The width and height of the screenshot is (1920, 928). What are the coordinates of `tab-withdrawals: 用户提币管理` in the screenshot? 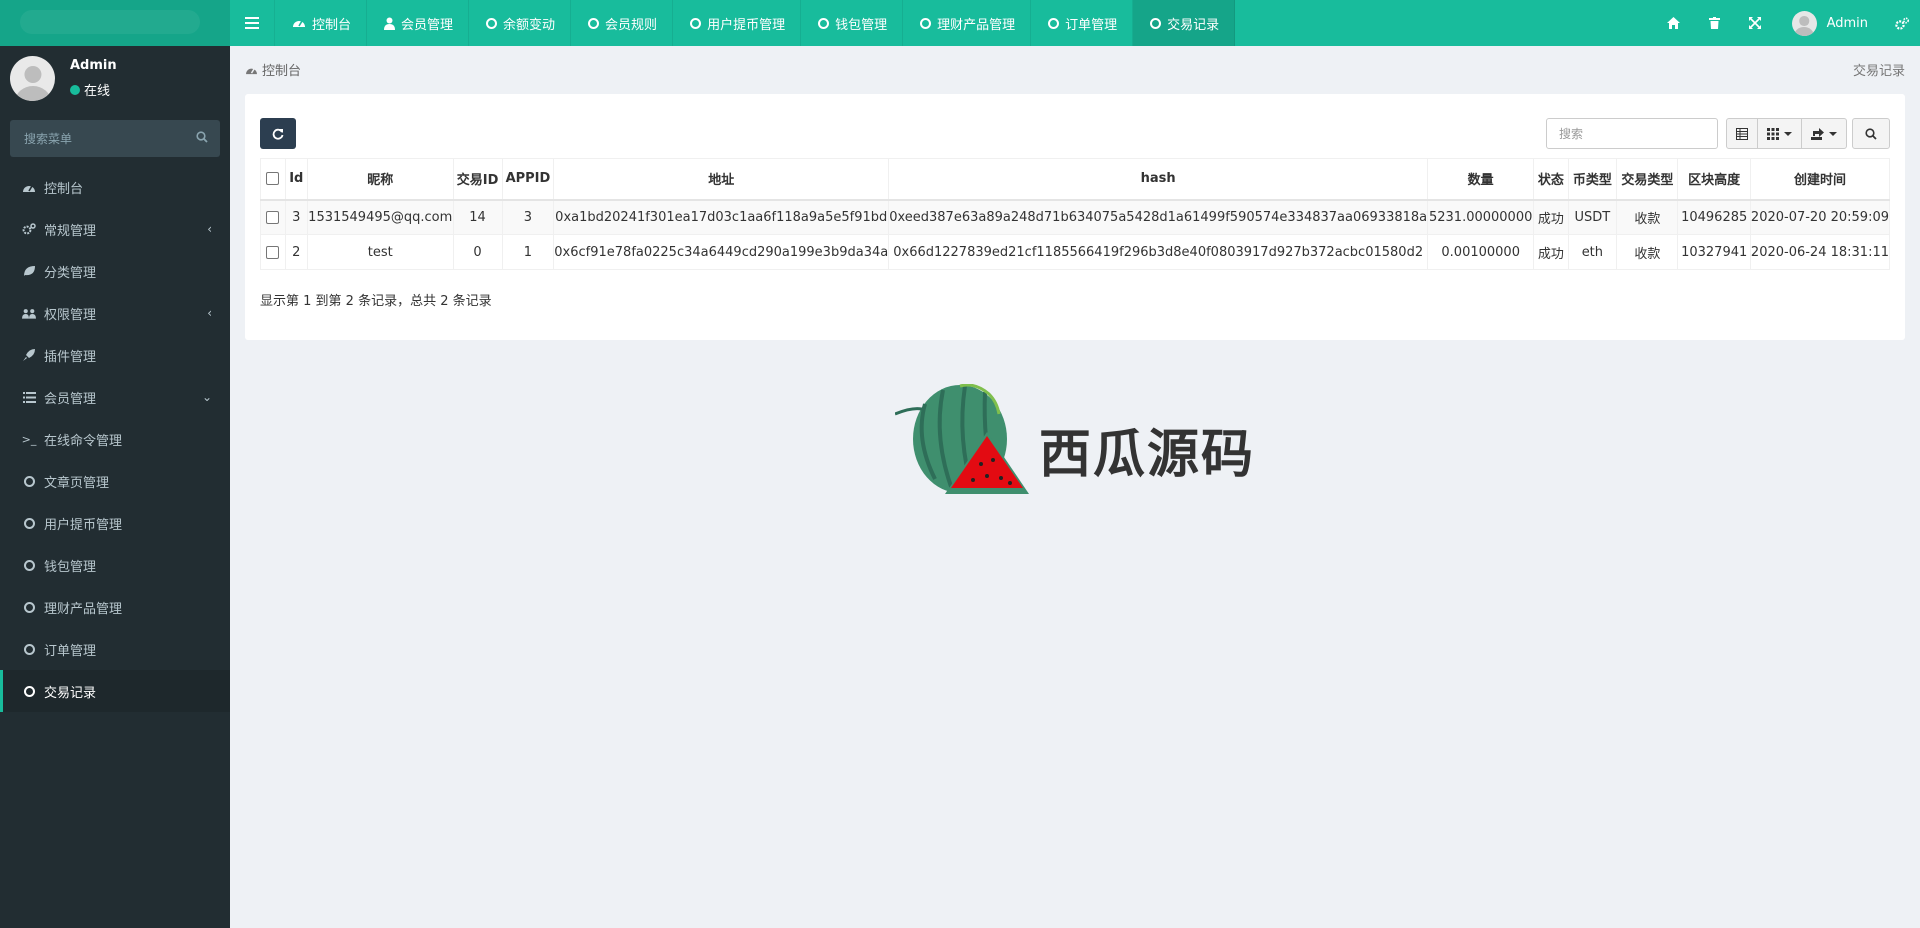 It's located at (737, 23).